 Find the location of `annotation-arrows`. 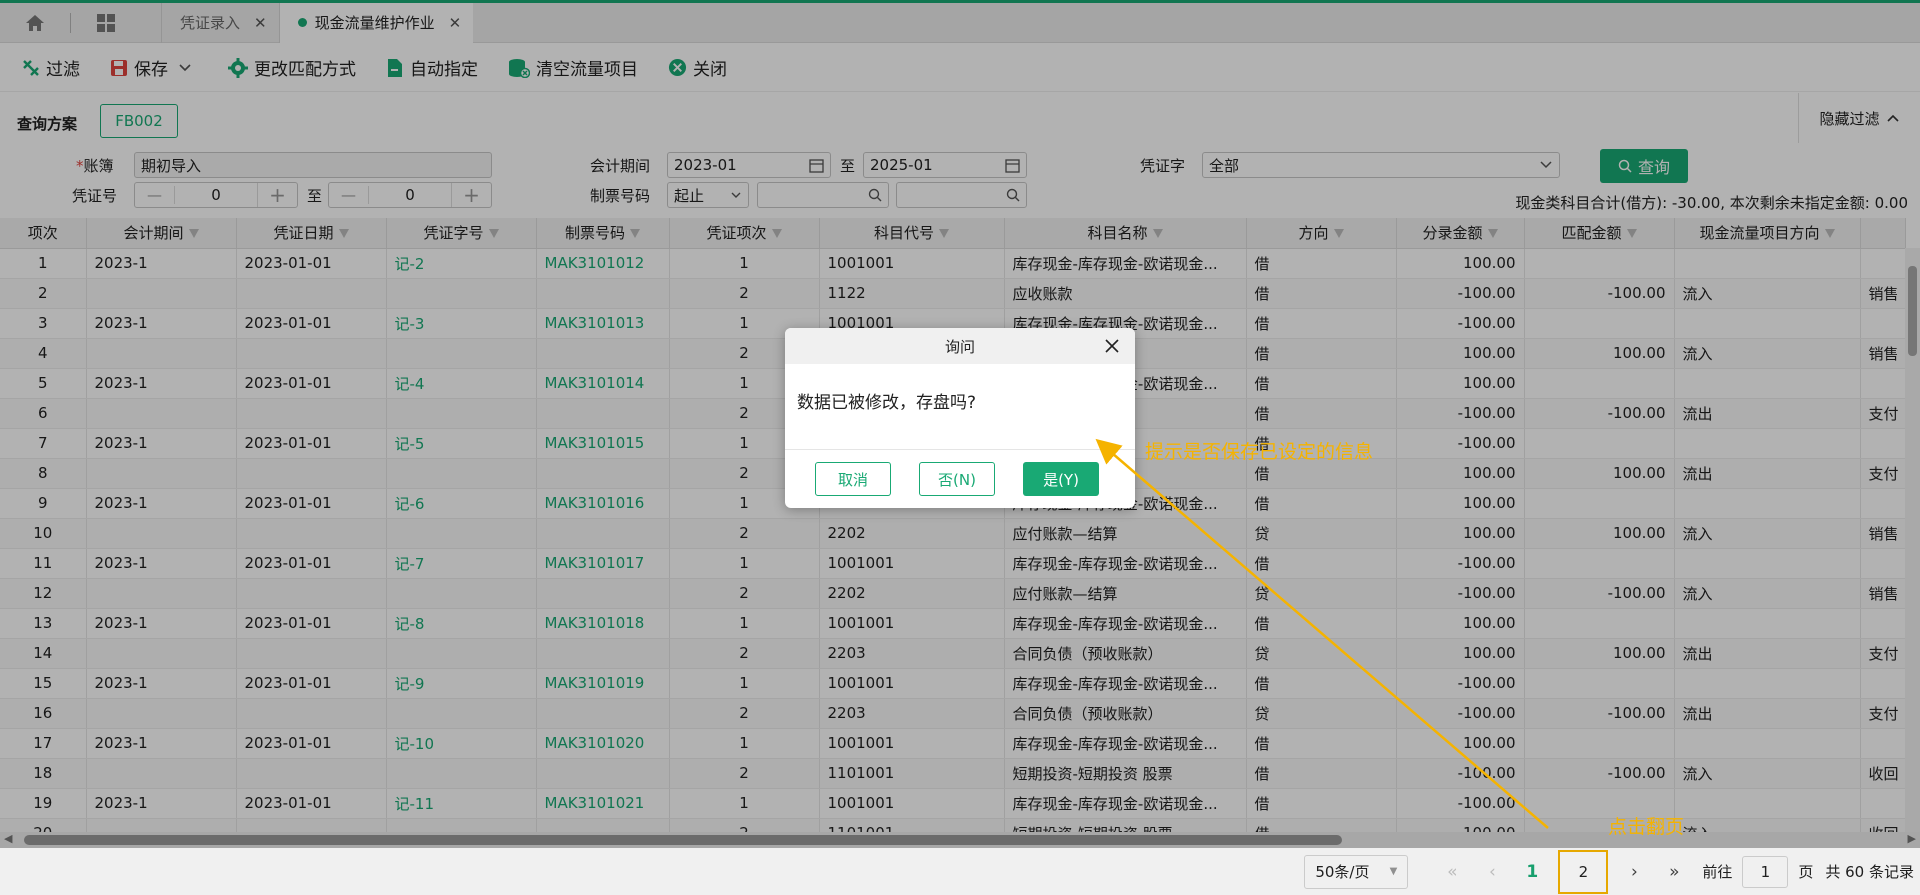

annotation-arrows is located at coordinates (1322, 633).